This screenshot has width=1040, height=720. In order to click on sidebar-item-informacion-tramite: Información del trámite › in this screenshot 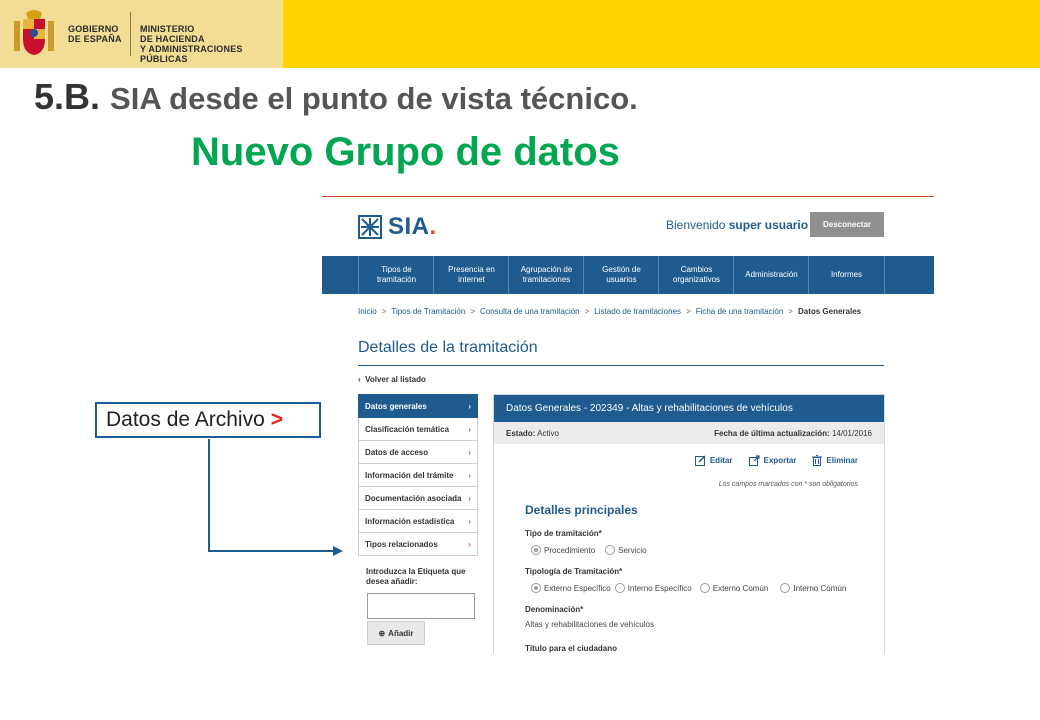, I will do `click(418, 475)`.